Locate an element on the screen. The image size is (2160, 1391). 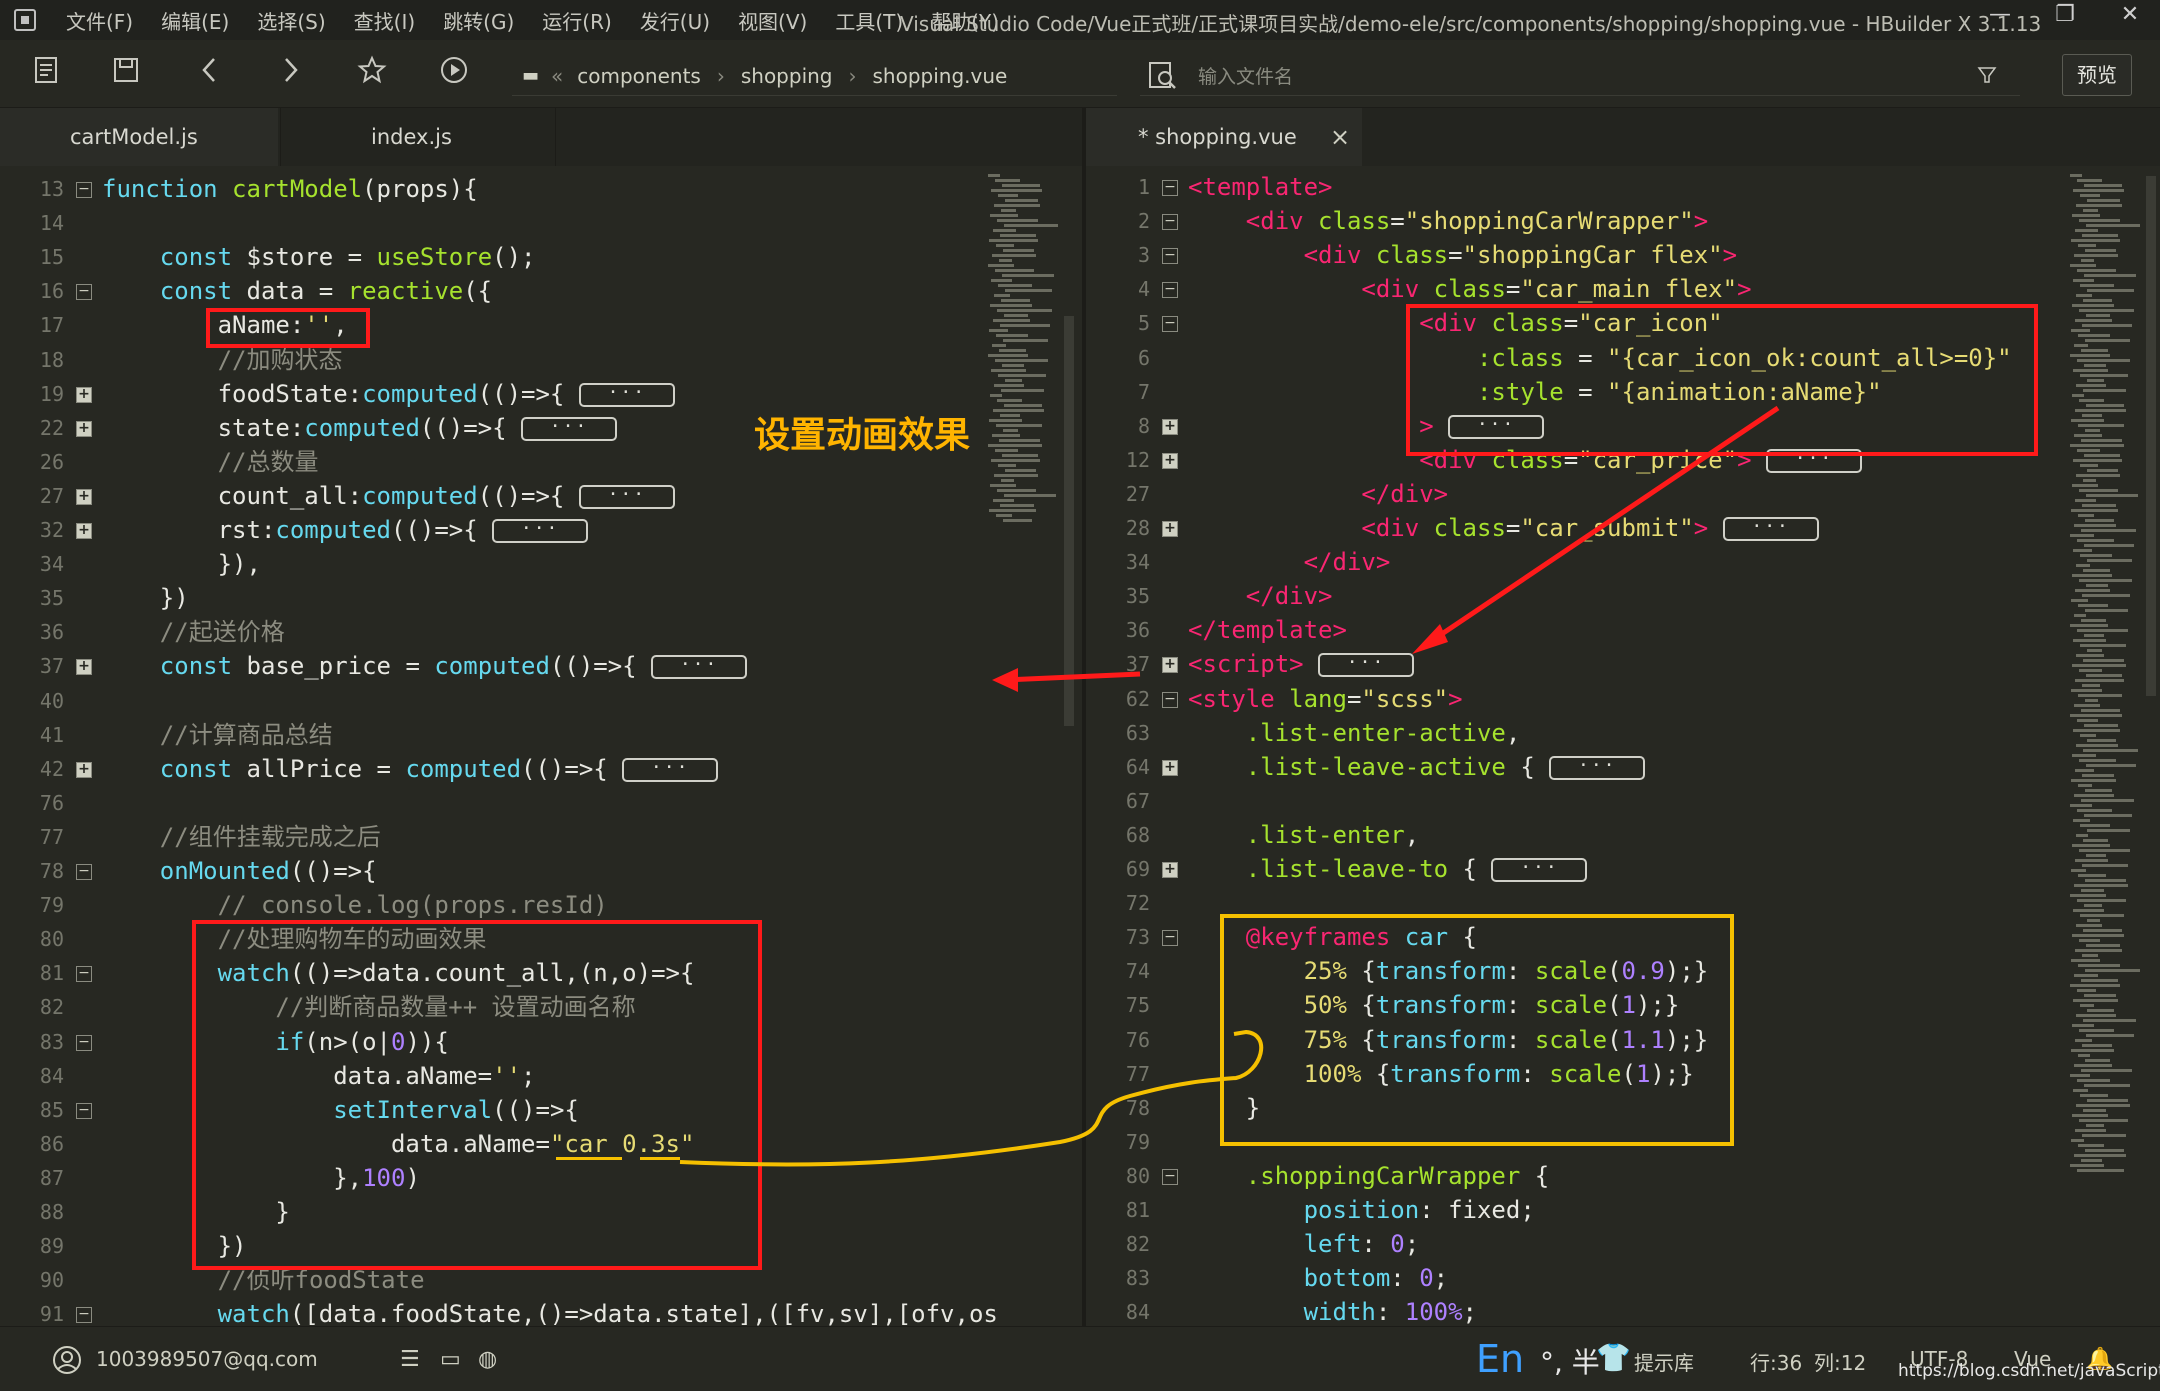
yellow-connector is located at coordinates (971, 1098).